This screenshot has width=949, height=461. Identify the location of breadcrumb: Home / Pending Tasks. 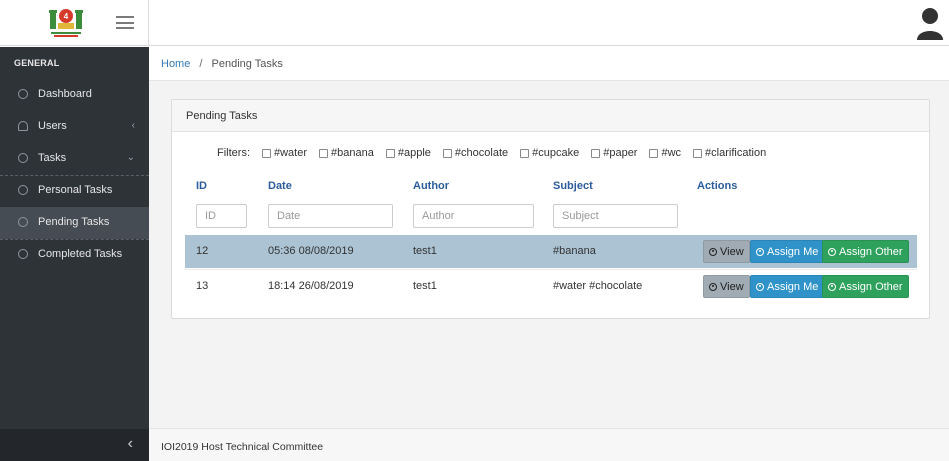
(549, 64).